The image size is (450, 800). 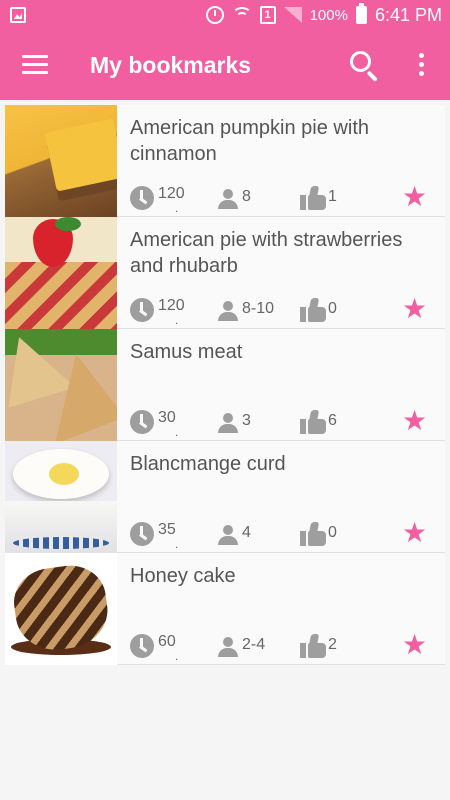 I want to click on recipe-time: 30, so click(x=167, y=417).